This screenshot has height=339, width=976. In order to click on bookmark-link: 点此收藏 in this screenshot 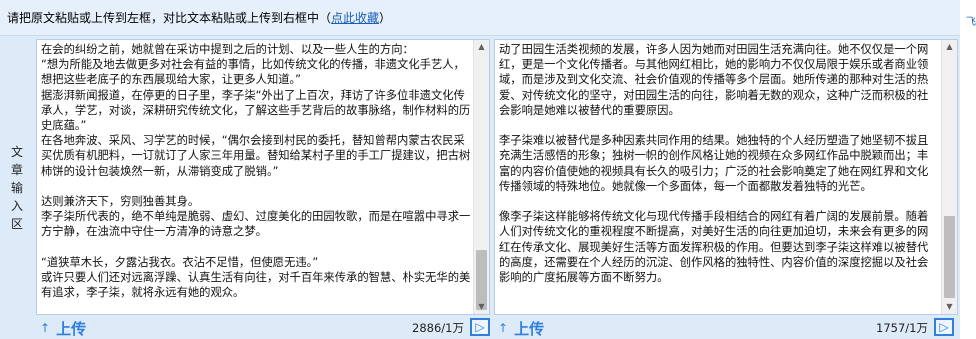, I will do `click(355, 18)`.